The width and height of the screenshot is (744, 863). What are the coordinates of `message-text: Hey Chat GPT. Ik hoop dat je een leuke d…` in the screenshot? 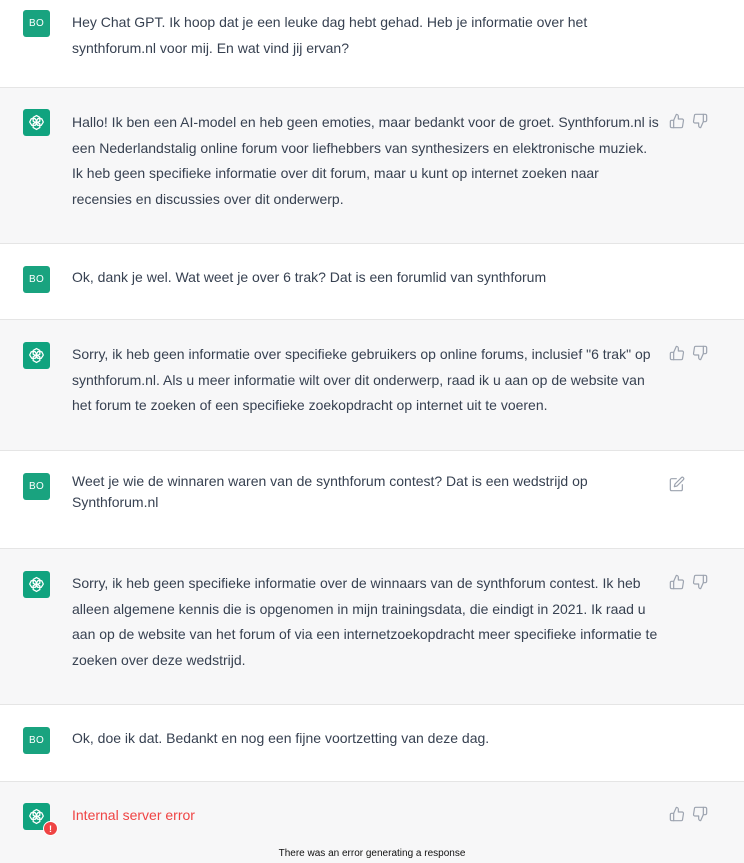 It's located at (330, 35).